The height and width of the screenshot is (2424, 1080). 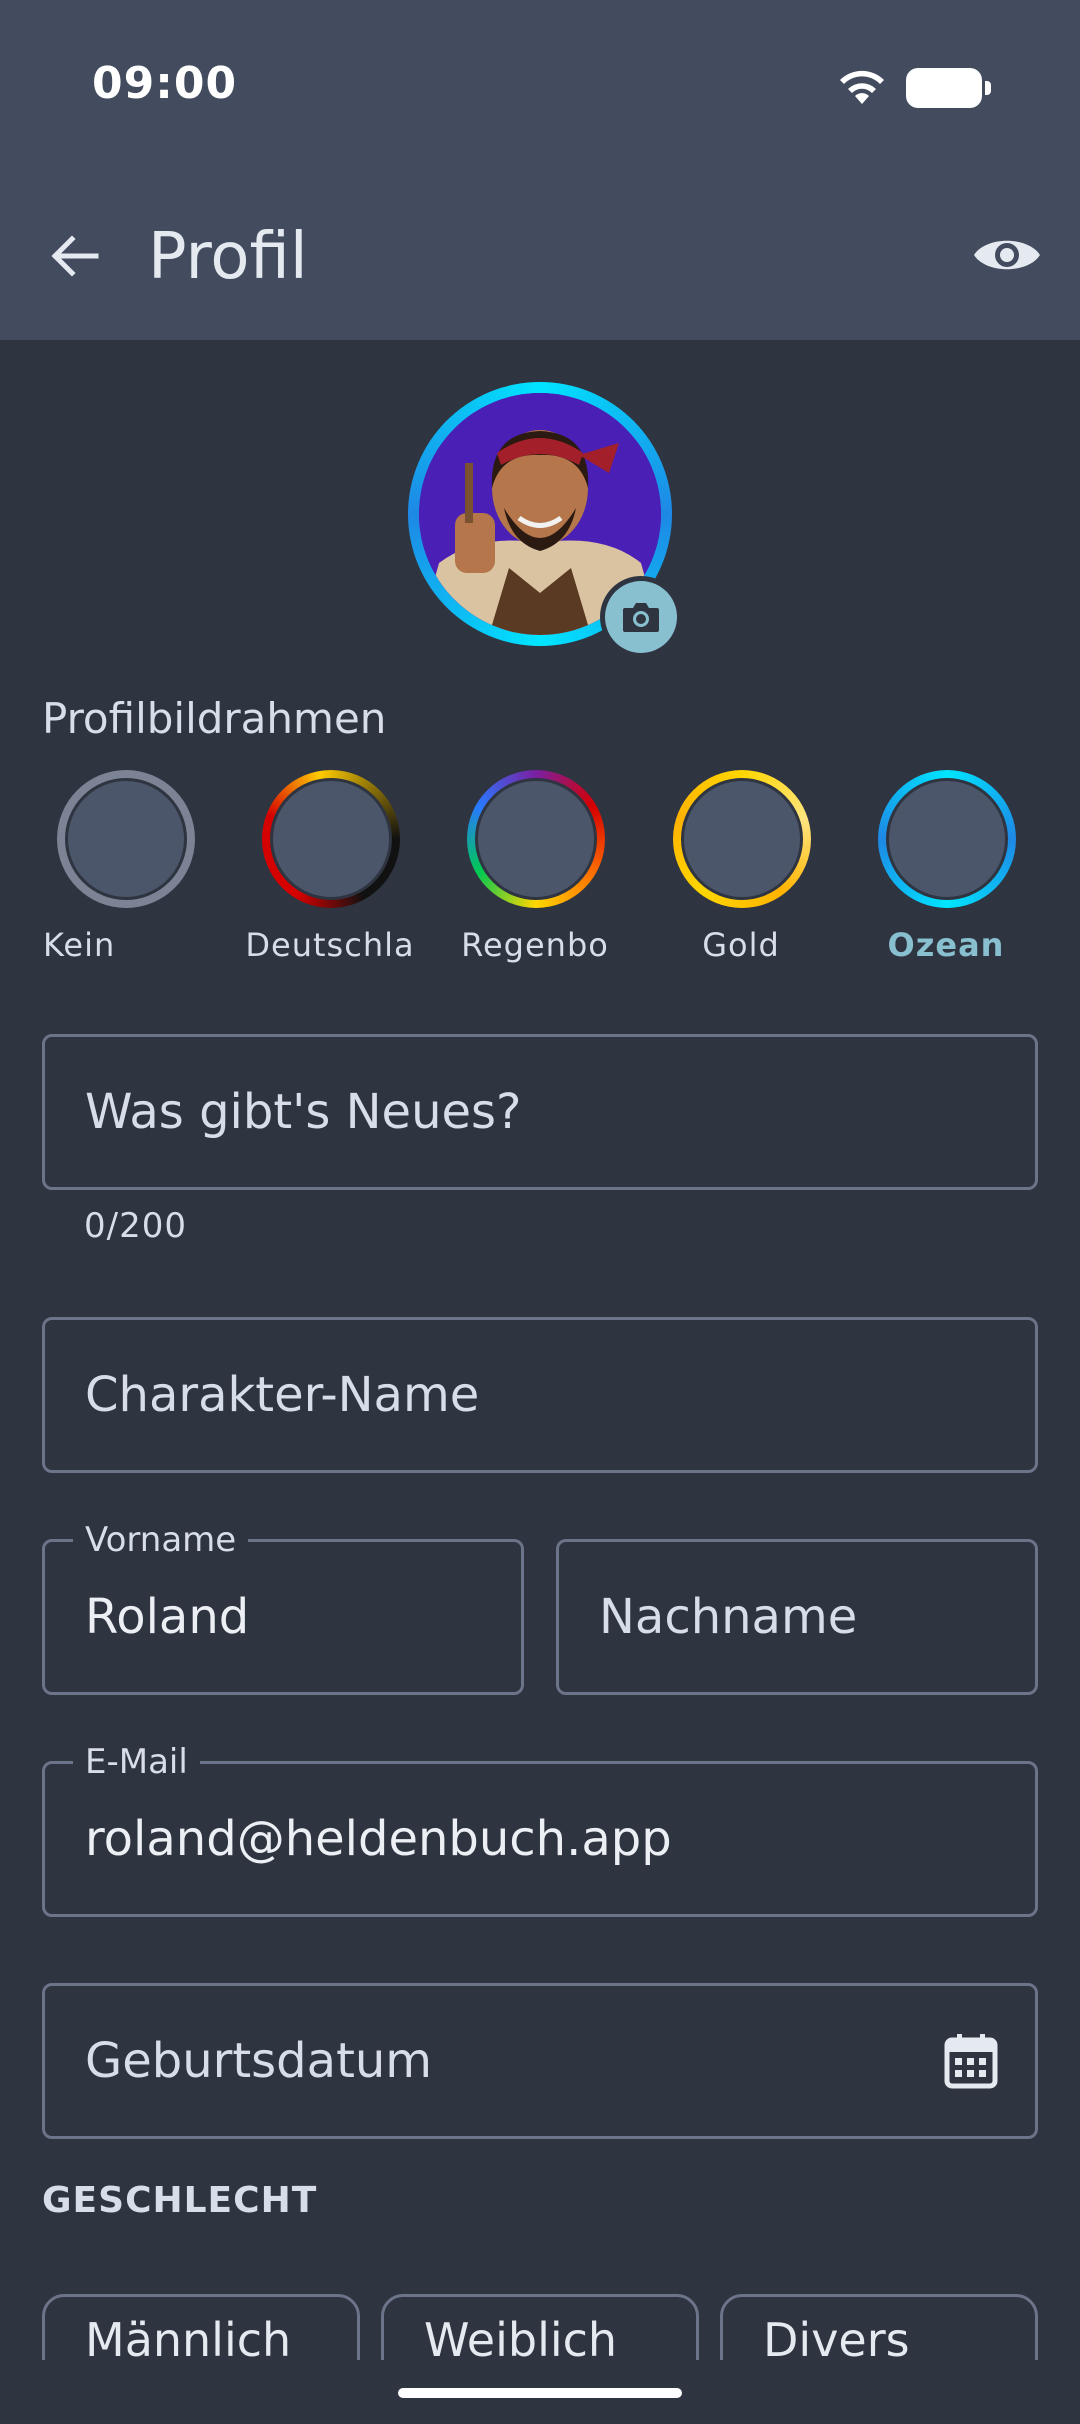 What do you see at coordinates (741, 945) in the screenshot?
I see `frame-label: Gold` at bounding box center [741, 945].